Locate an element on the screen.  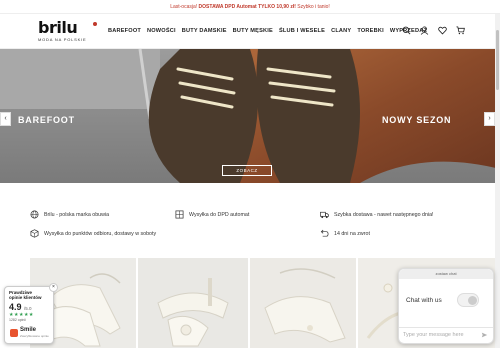
logo-name: brilu is located at coordinates (58, 27).